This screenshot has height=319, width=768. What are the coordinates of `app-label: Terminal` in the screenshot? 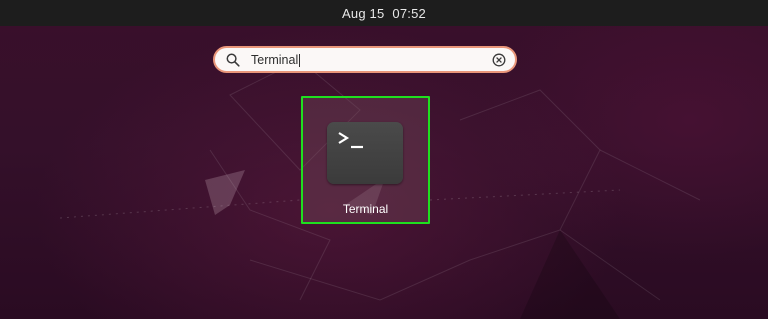 It's located at (365, 209).